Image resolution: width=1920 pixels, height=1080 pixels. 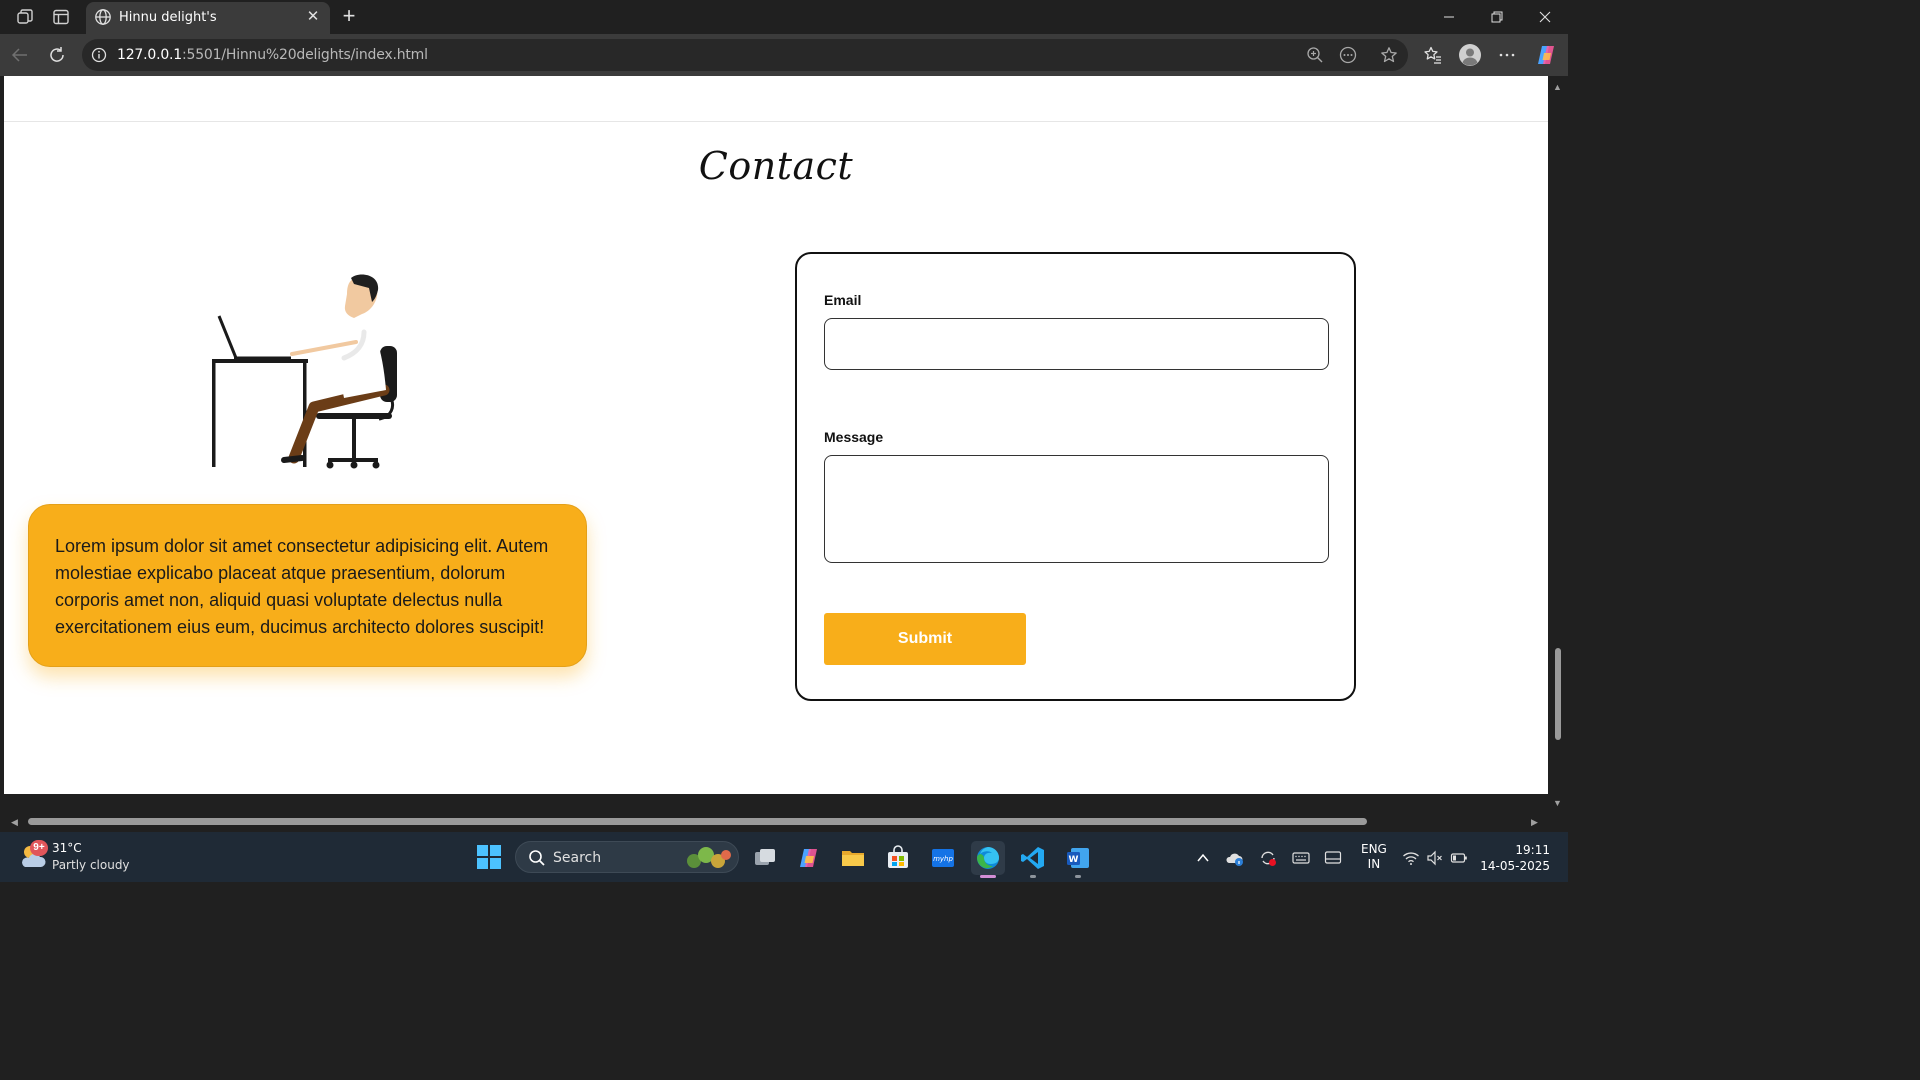 What do you see at coordinates (67, 848) in the screenshot?
I see `temperature: 31°C` at bounding box center [67, 848].